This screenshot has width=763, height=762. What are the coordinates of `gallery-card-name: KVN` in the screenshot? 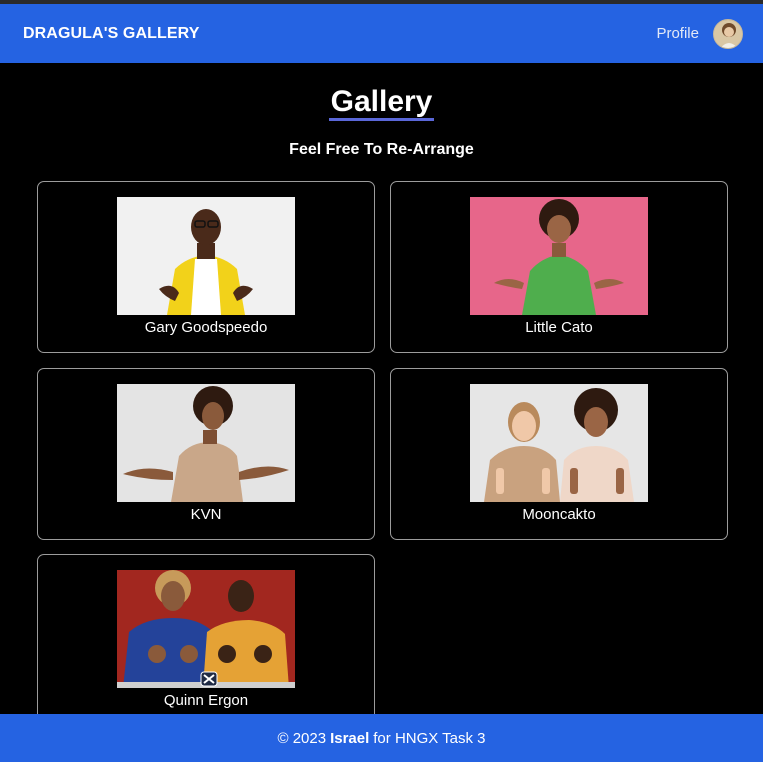 It's located at (206, 514).